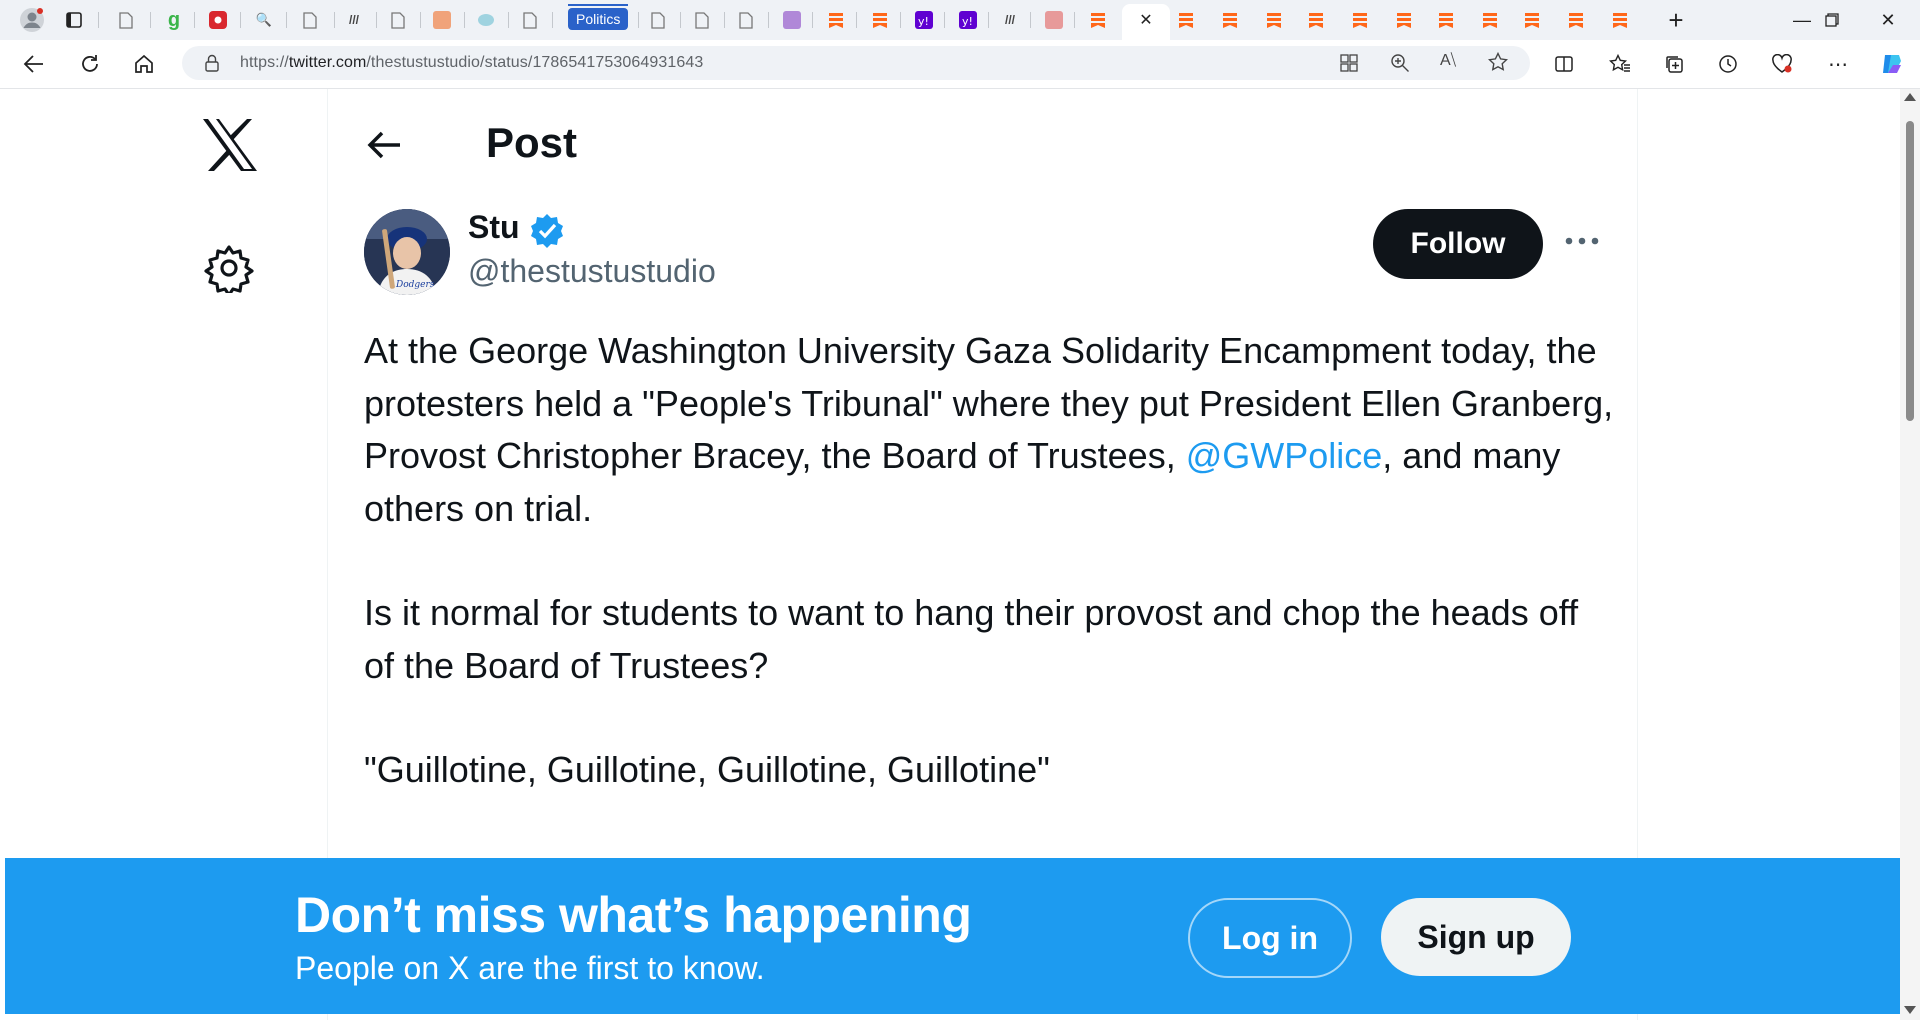 The image size is (1920, 1020). I want to click on zoom-icon, so click(1400, 65).